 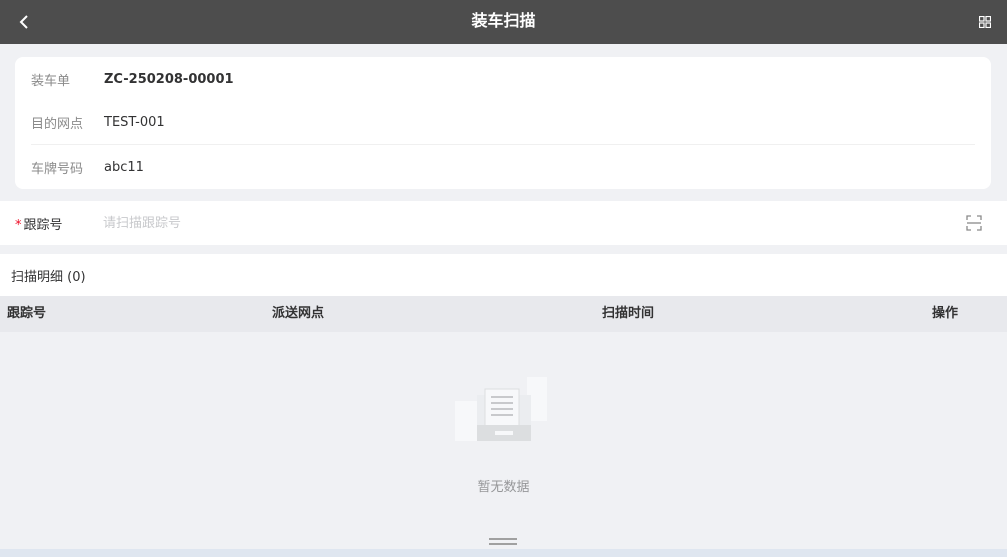 I want to click on scan-detail-title: 扫描明细 (0), so click(x=48, y=277).